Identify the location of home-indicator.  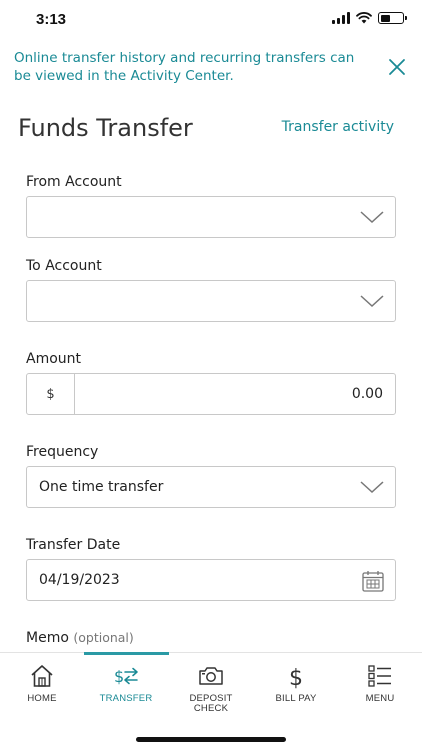
(211, 739).